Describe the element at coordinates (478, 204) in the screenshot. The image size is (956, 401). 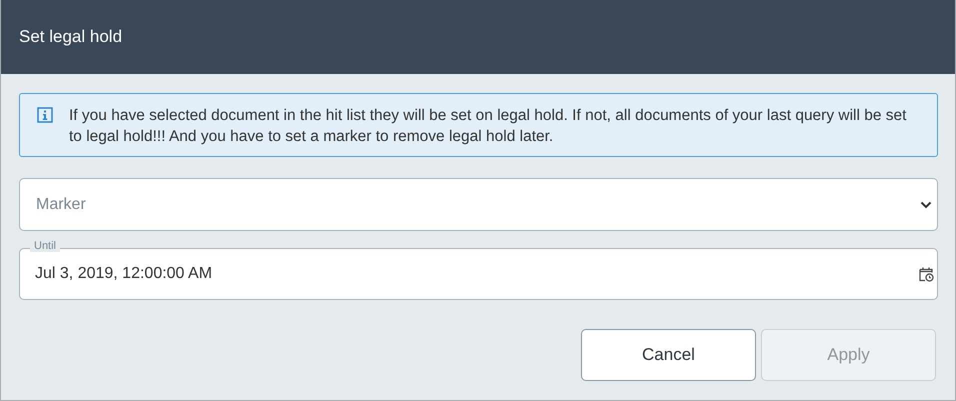
I see `marker-select: Marker` at that location.